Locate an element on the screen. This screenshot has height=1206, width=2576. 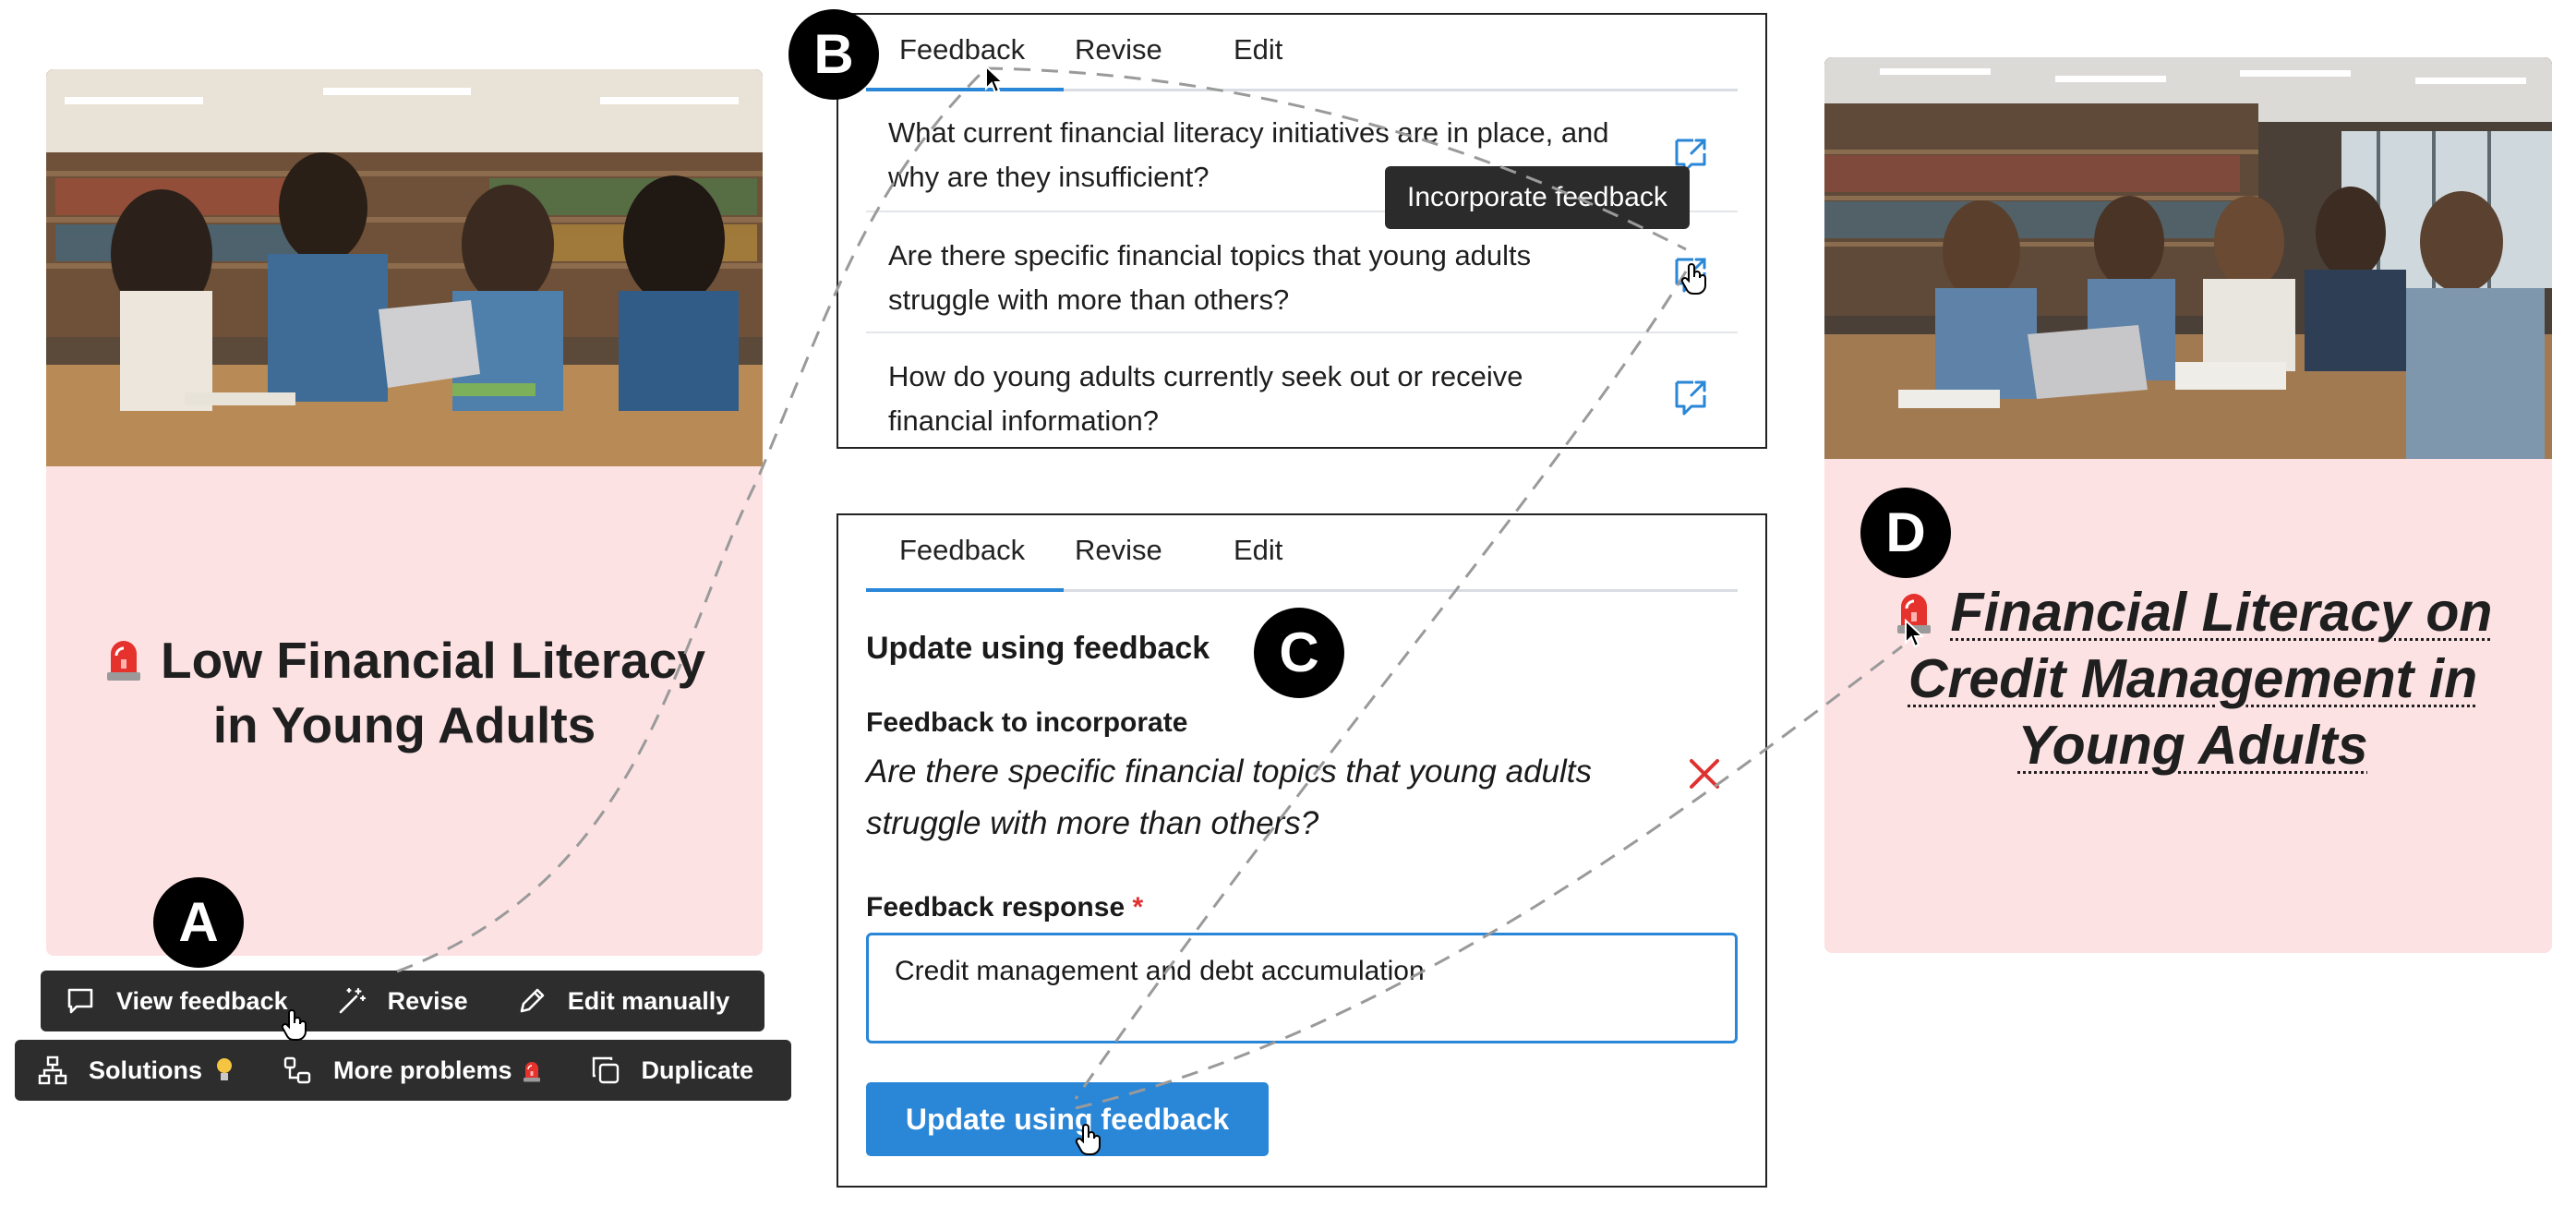
close-x-icon is located at coordinates (1704, 774).